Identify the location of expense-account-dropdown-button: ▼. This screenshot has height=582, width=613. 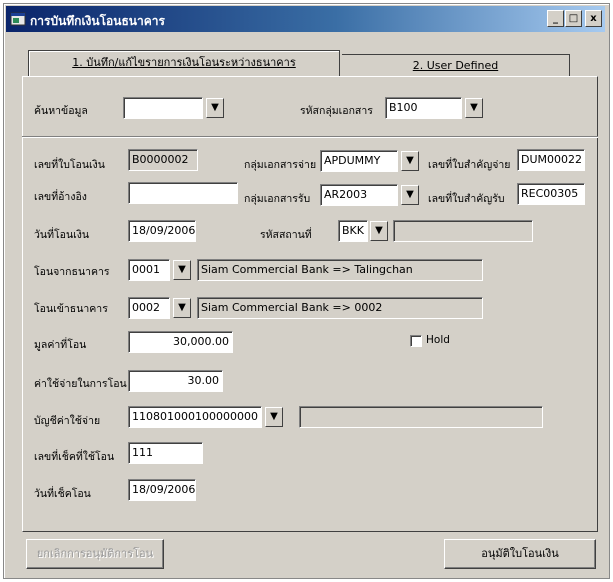
(274, 417).